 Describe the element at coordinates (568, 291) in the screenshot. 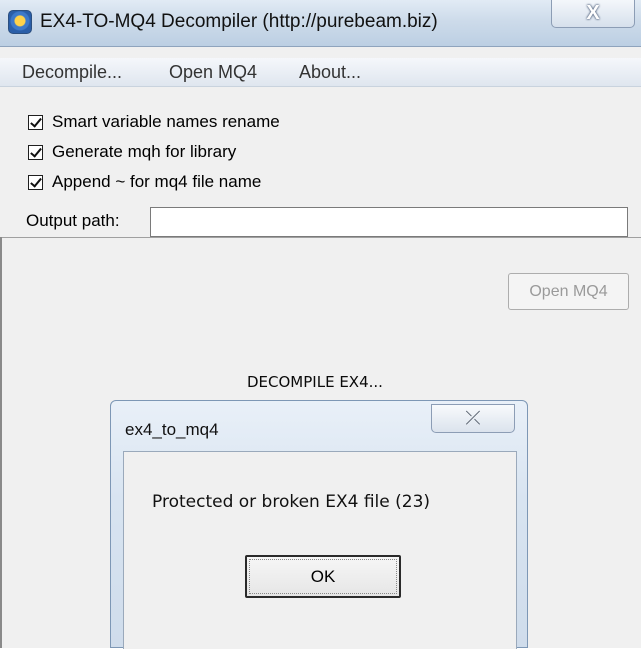

I see `open-mq4-button: Open MQ4` at that location.